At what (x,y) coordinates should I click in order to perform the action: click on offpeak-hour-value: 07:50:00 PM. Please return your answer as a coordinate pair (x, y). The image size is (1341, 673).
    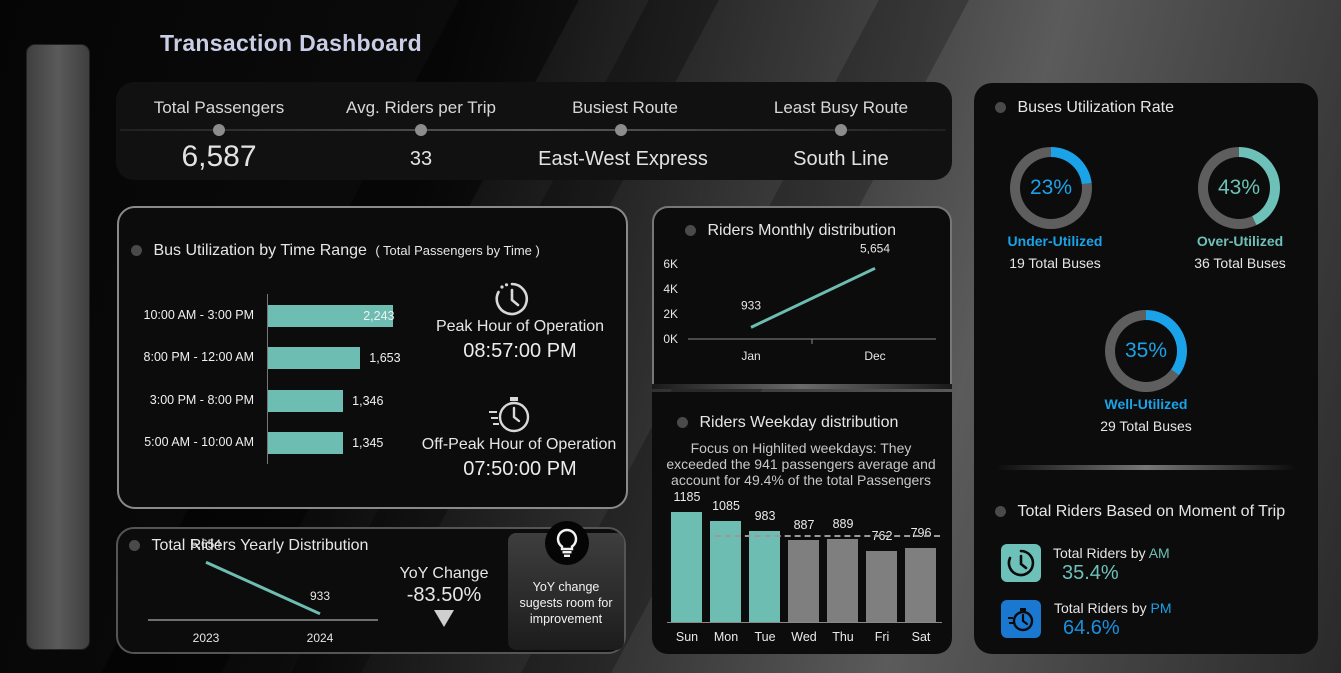
    Looking at the image, I should click on (520, 469).